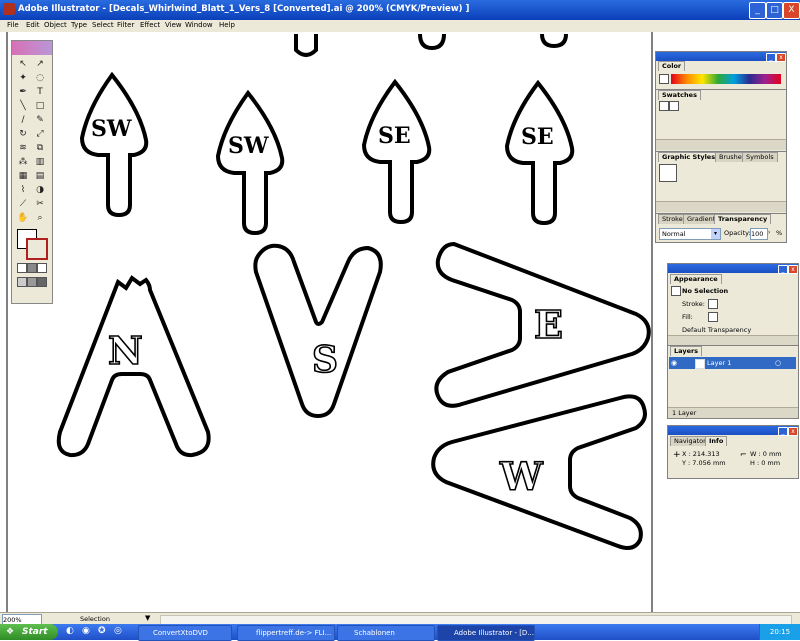 The height and width of the screenshot is (641, 800). I want to click on gradient-mode-button, so click(32, 268).